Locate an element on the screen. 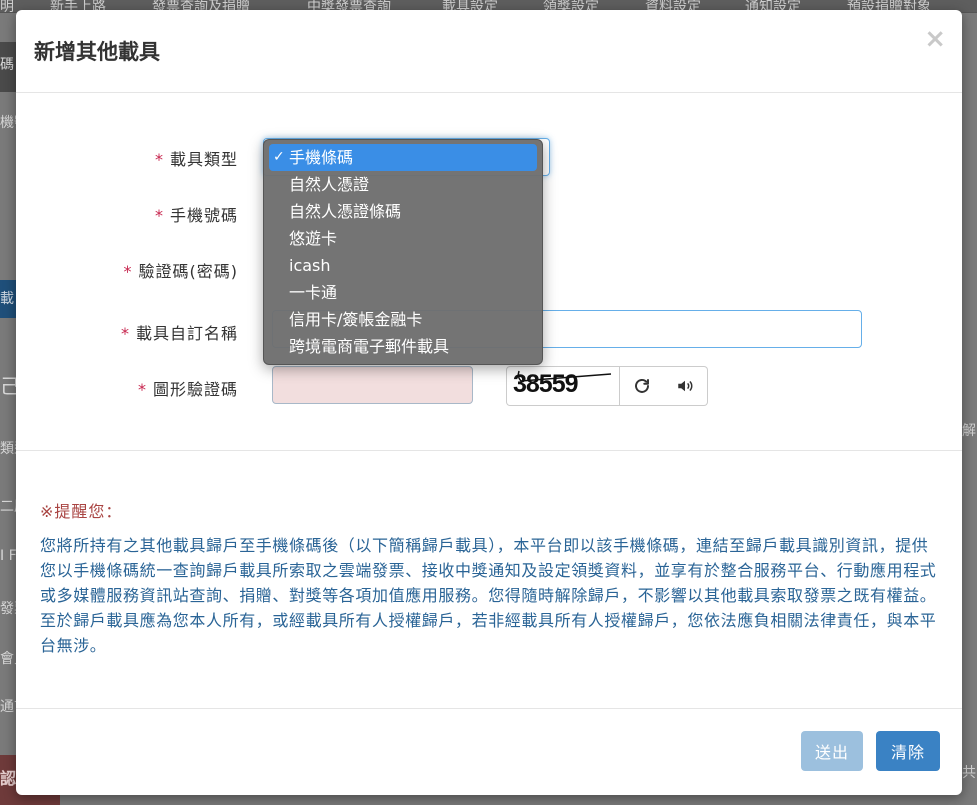  carrier-type-label: * 載具類型 is located at coordinates (196, 158).